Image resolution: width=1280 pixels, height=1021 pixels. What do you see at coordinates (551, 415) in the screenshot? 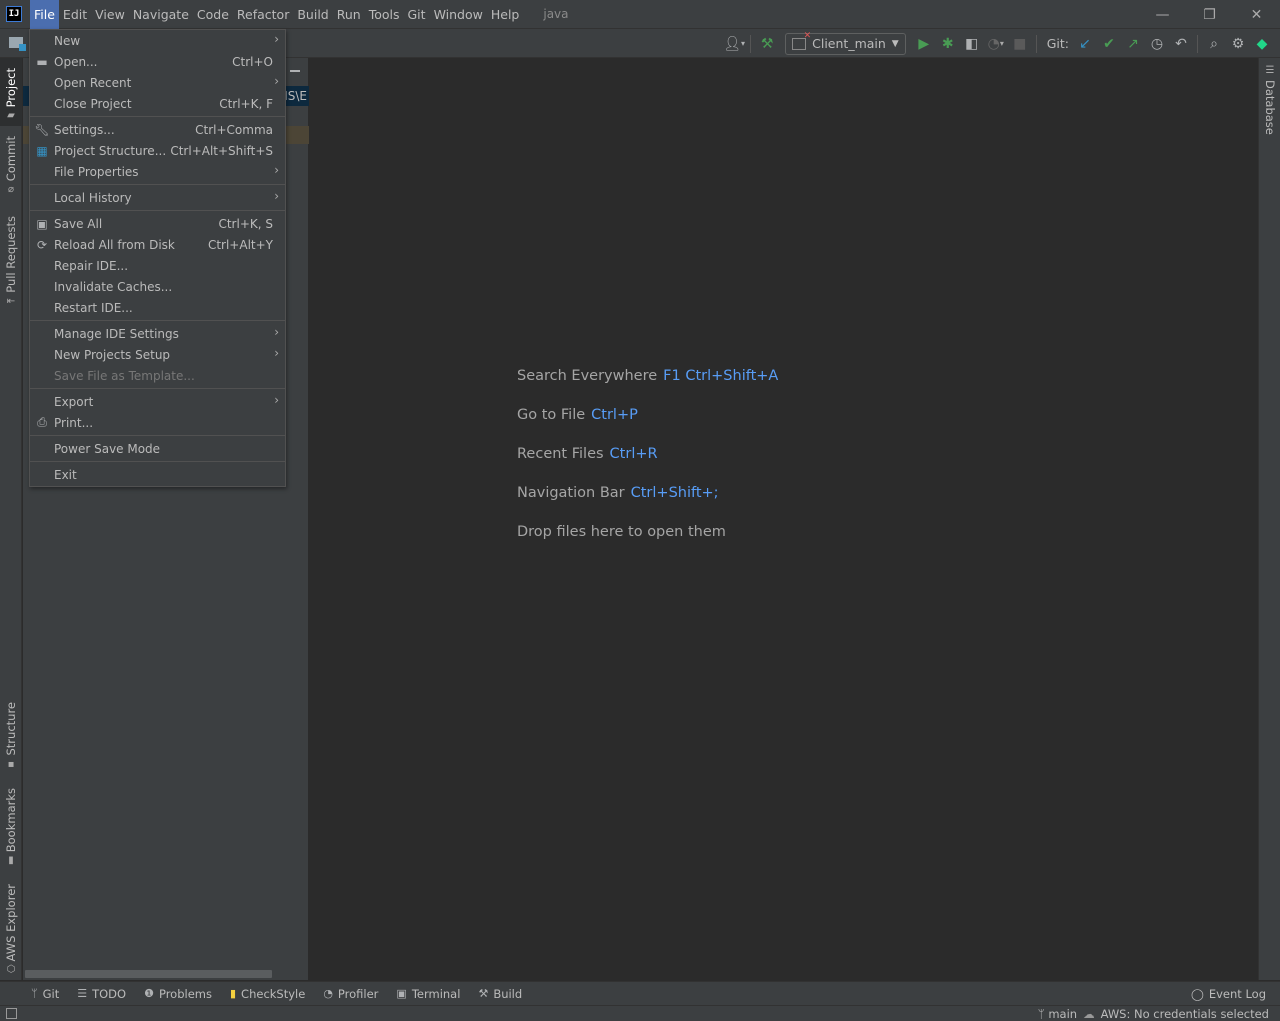
I see `hint-text: Go to File` at bounding box center [551, 415].